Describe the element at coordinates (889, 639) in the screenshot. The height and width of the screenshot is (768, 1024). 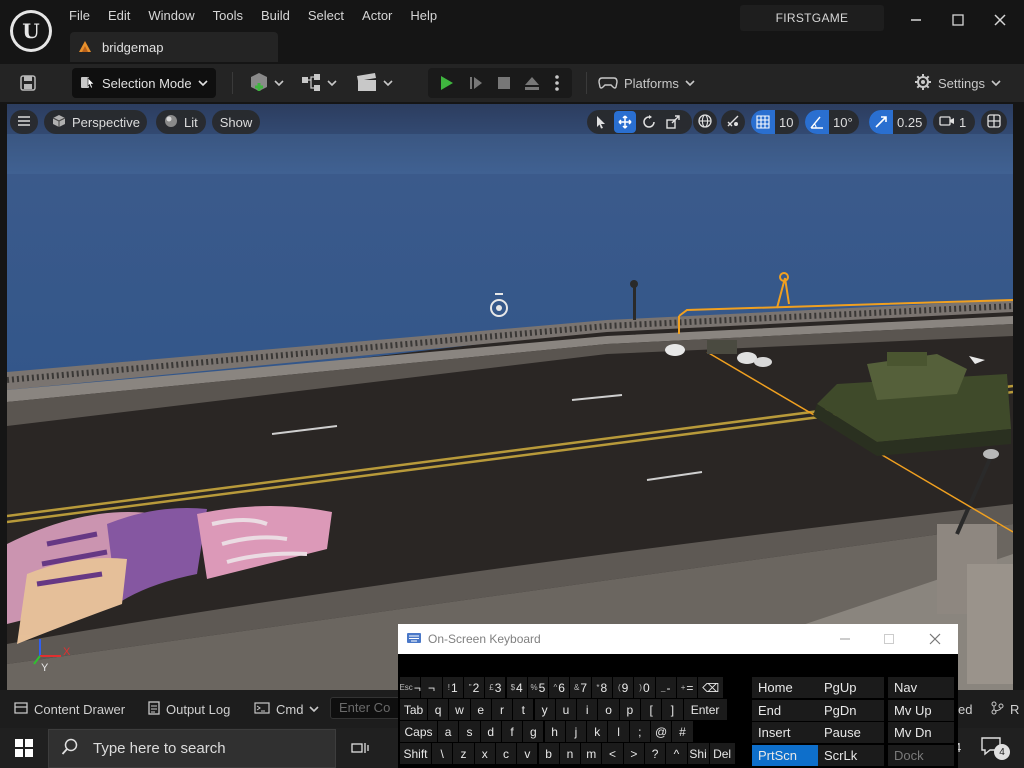
I see `osk-maximize-icon` at that location.